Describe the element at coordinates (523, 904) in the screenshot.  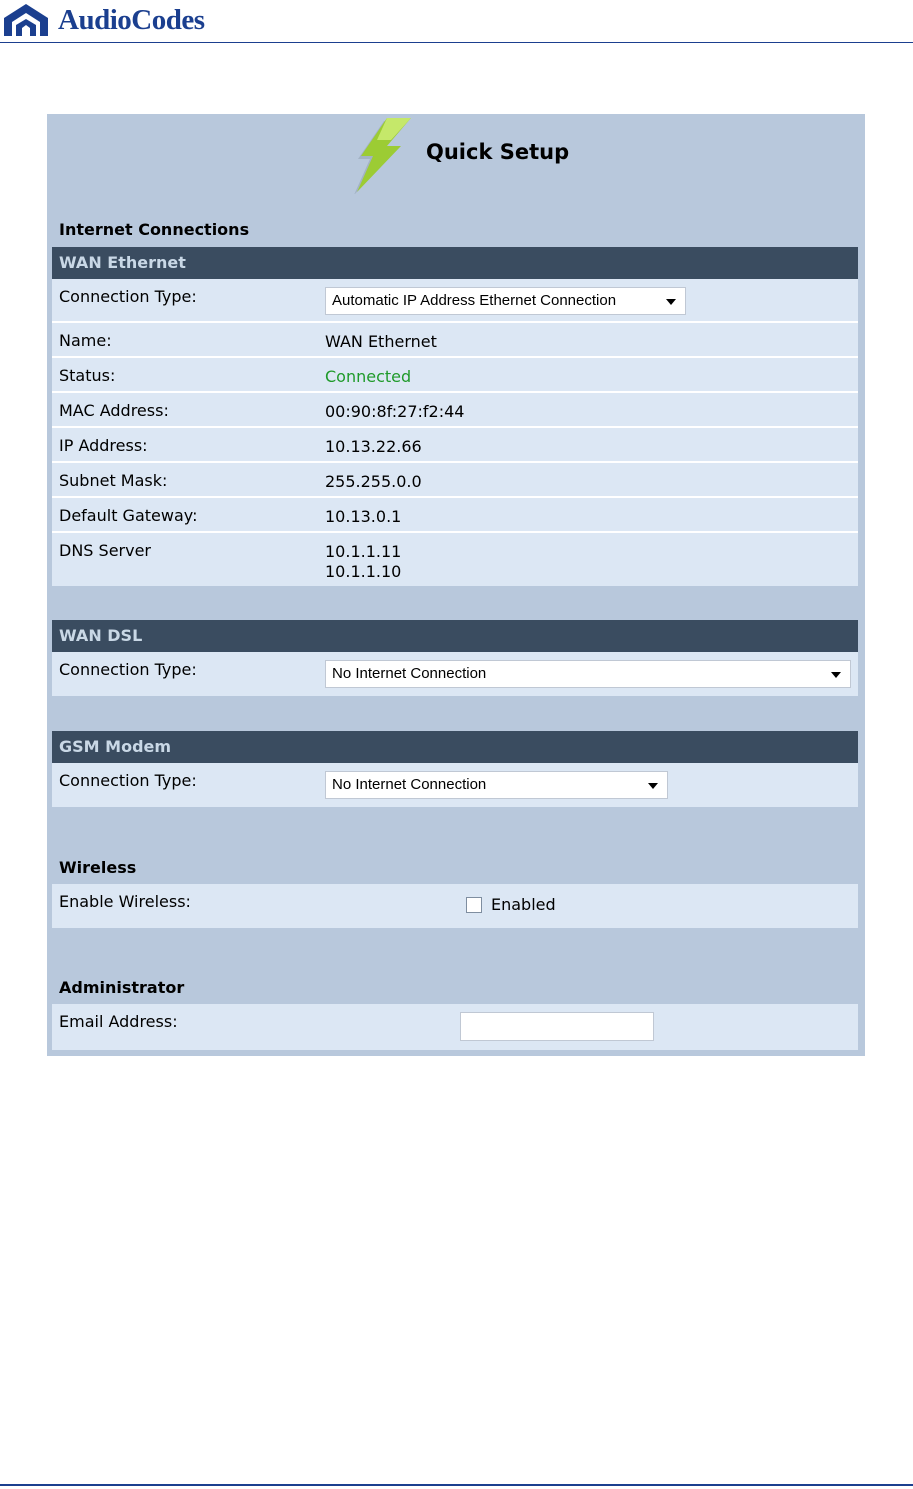
I see `enabled-label: Enabled` at that location.